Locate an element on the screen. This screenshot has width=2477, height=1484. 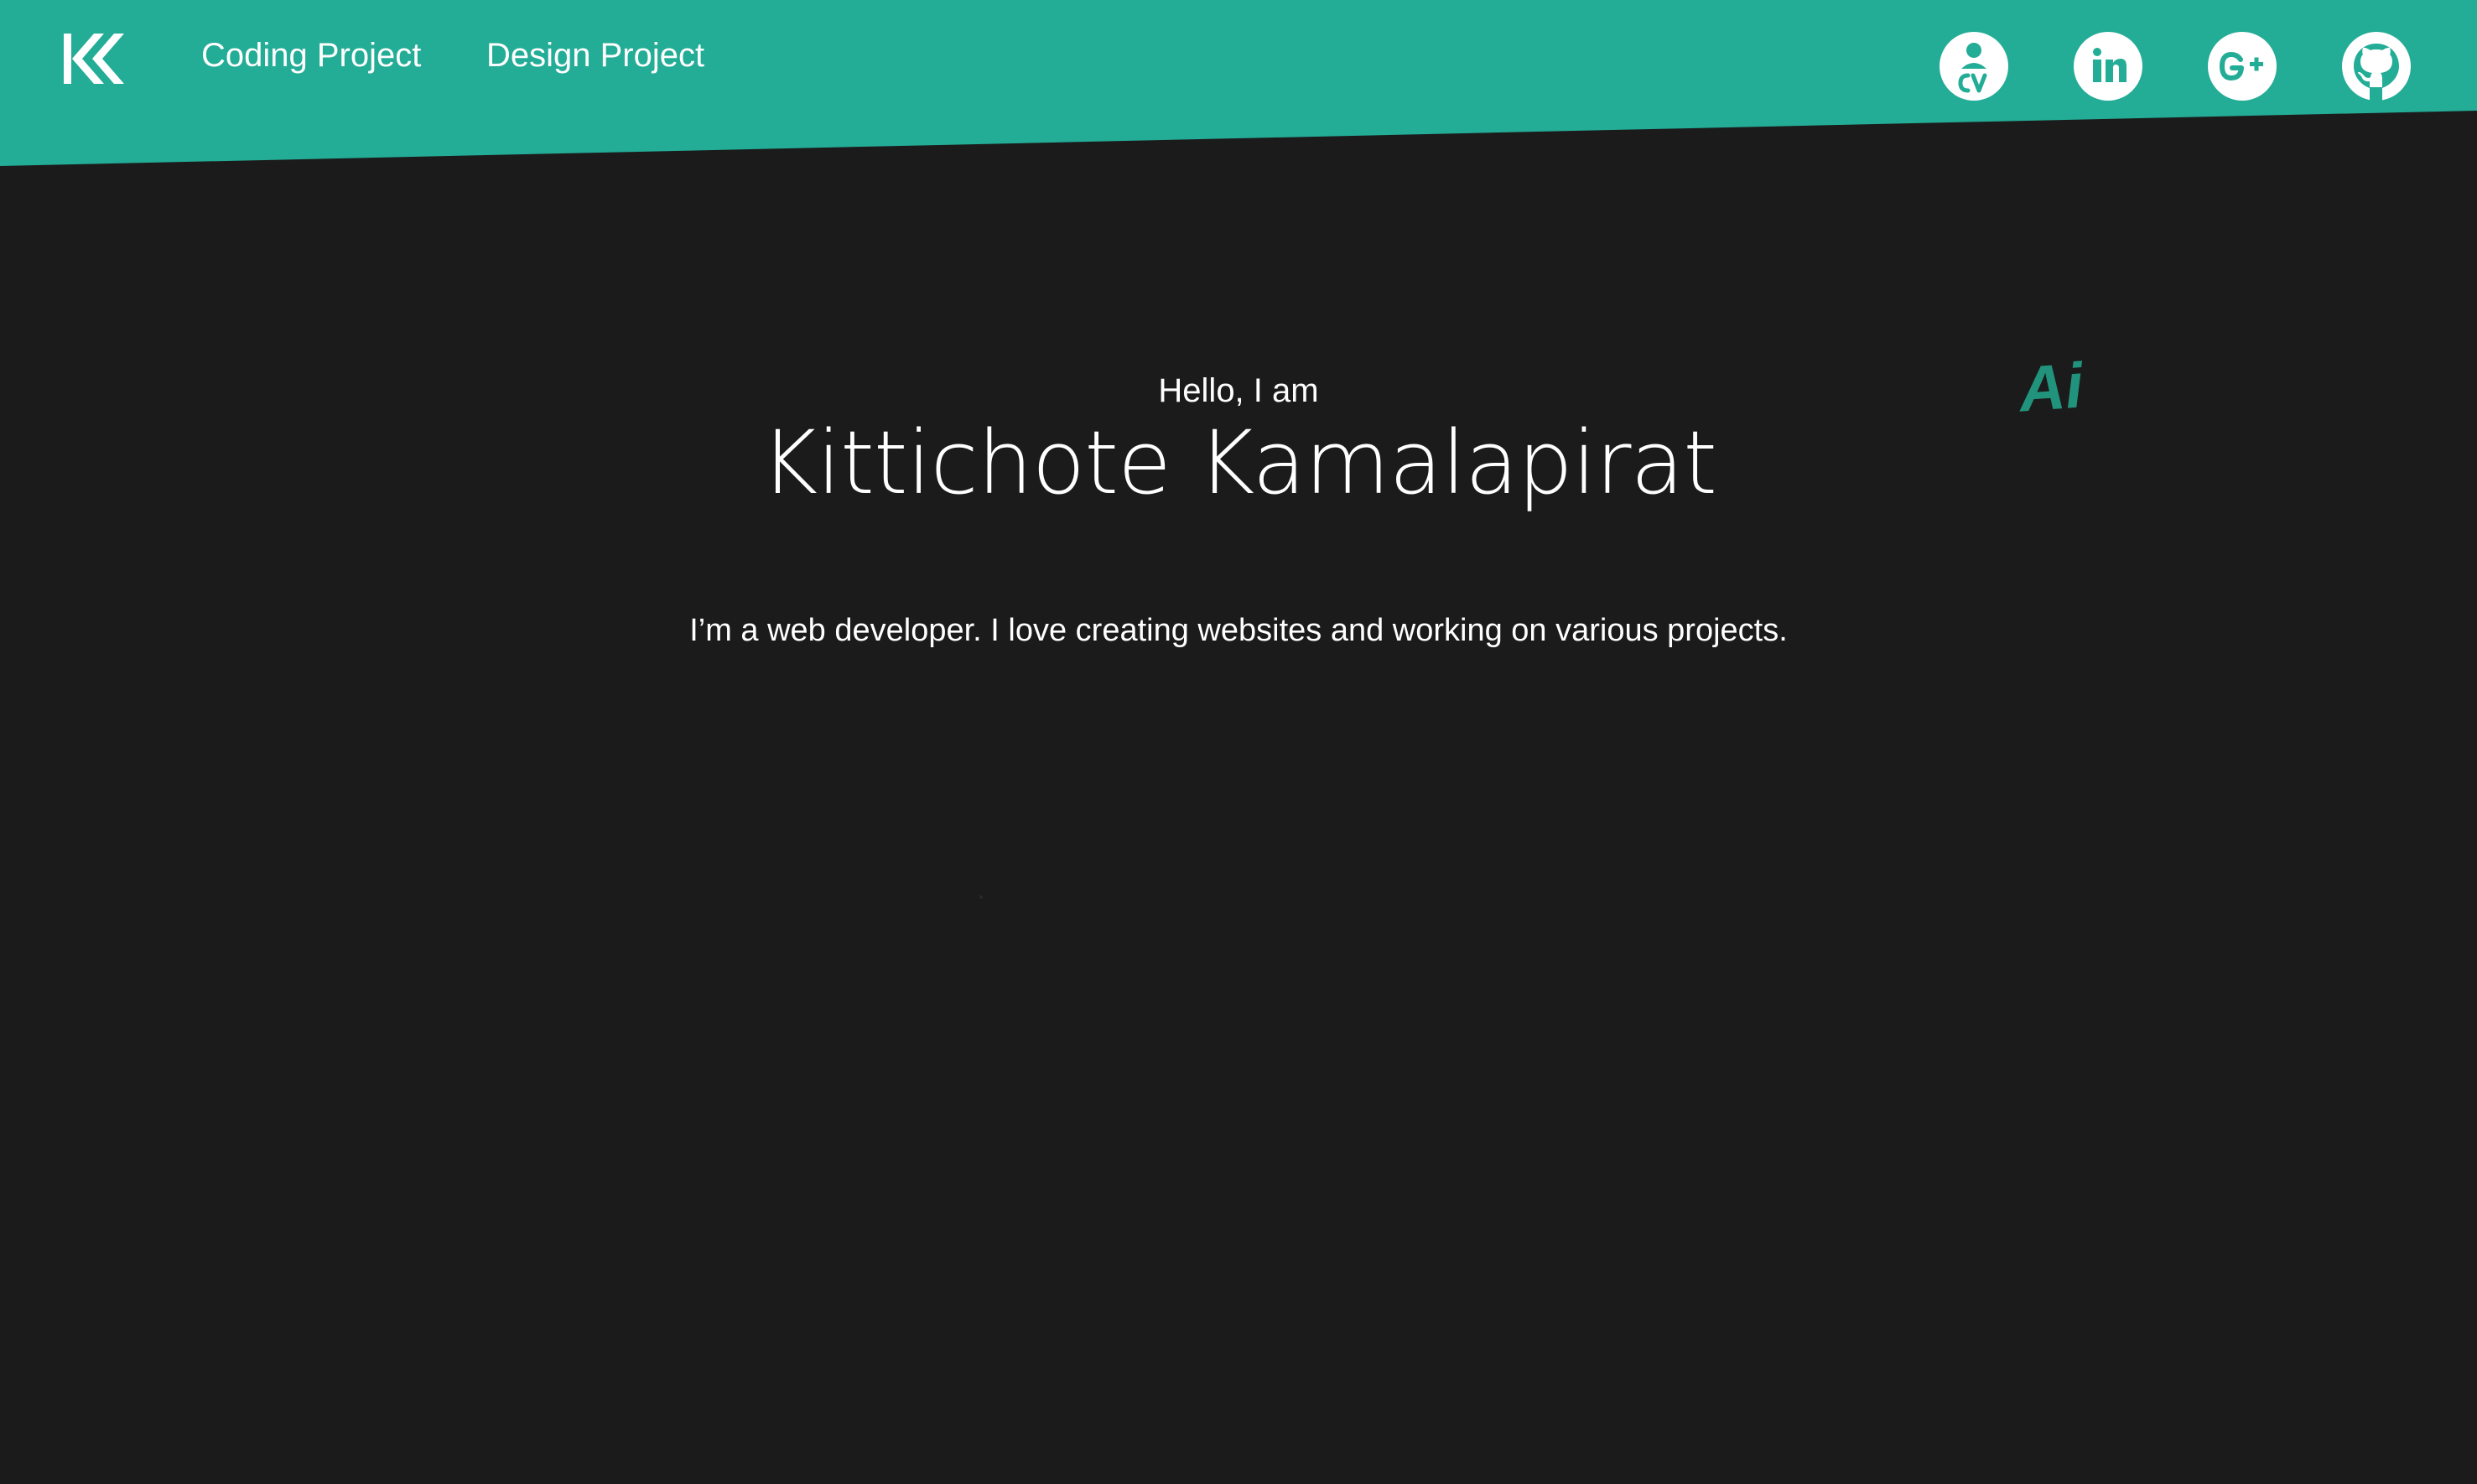
cv-icon is located at coordinates (1972, 68).